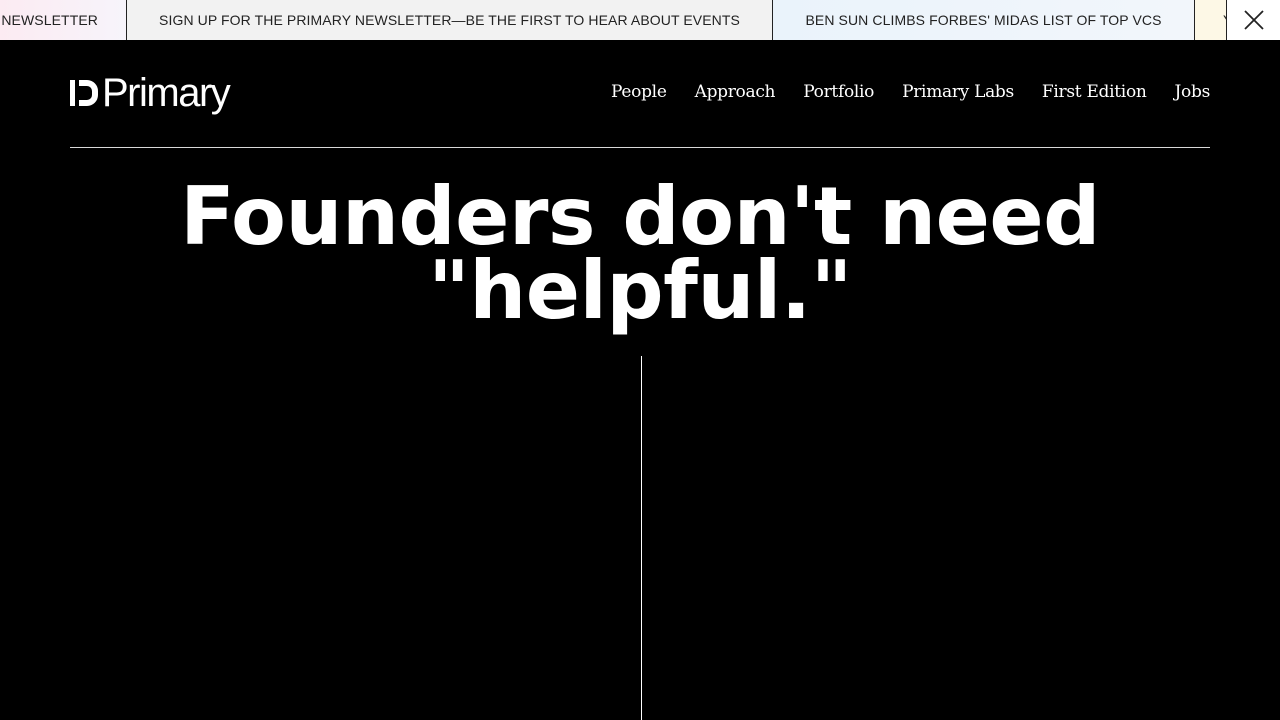 This screenshot has height=720, width=1280. Describe the element at coordinates (1193, 92) in the screenshot. I see `nav-item-jobs: Jobs` at that location.